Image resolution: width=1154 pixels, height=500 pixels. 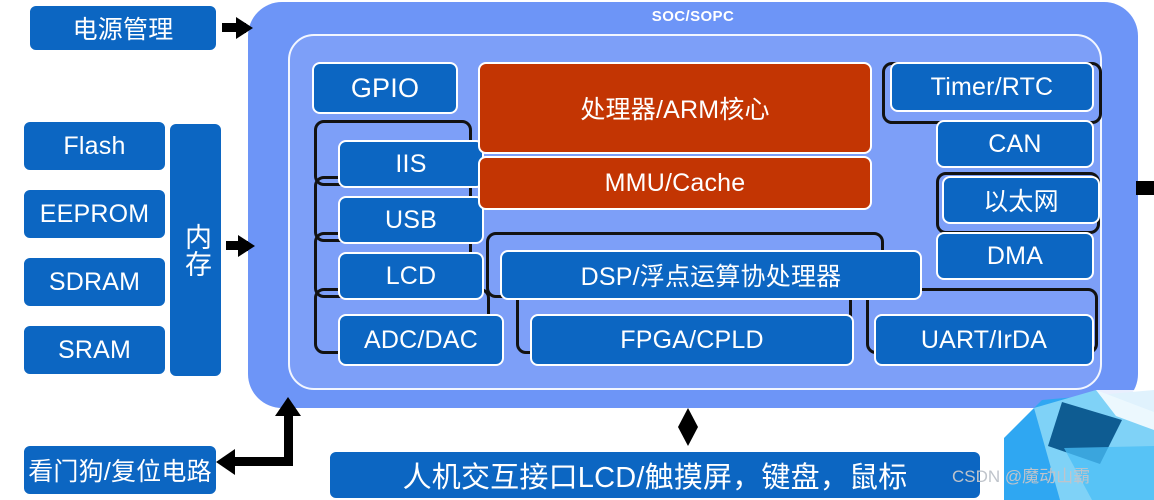 I want to click on box-can: CAN, so click(x=1015, y=144).